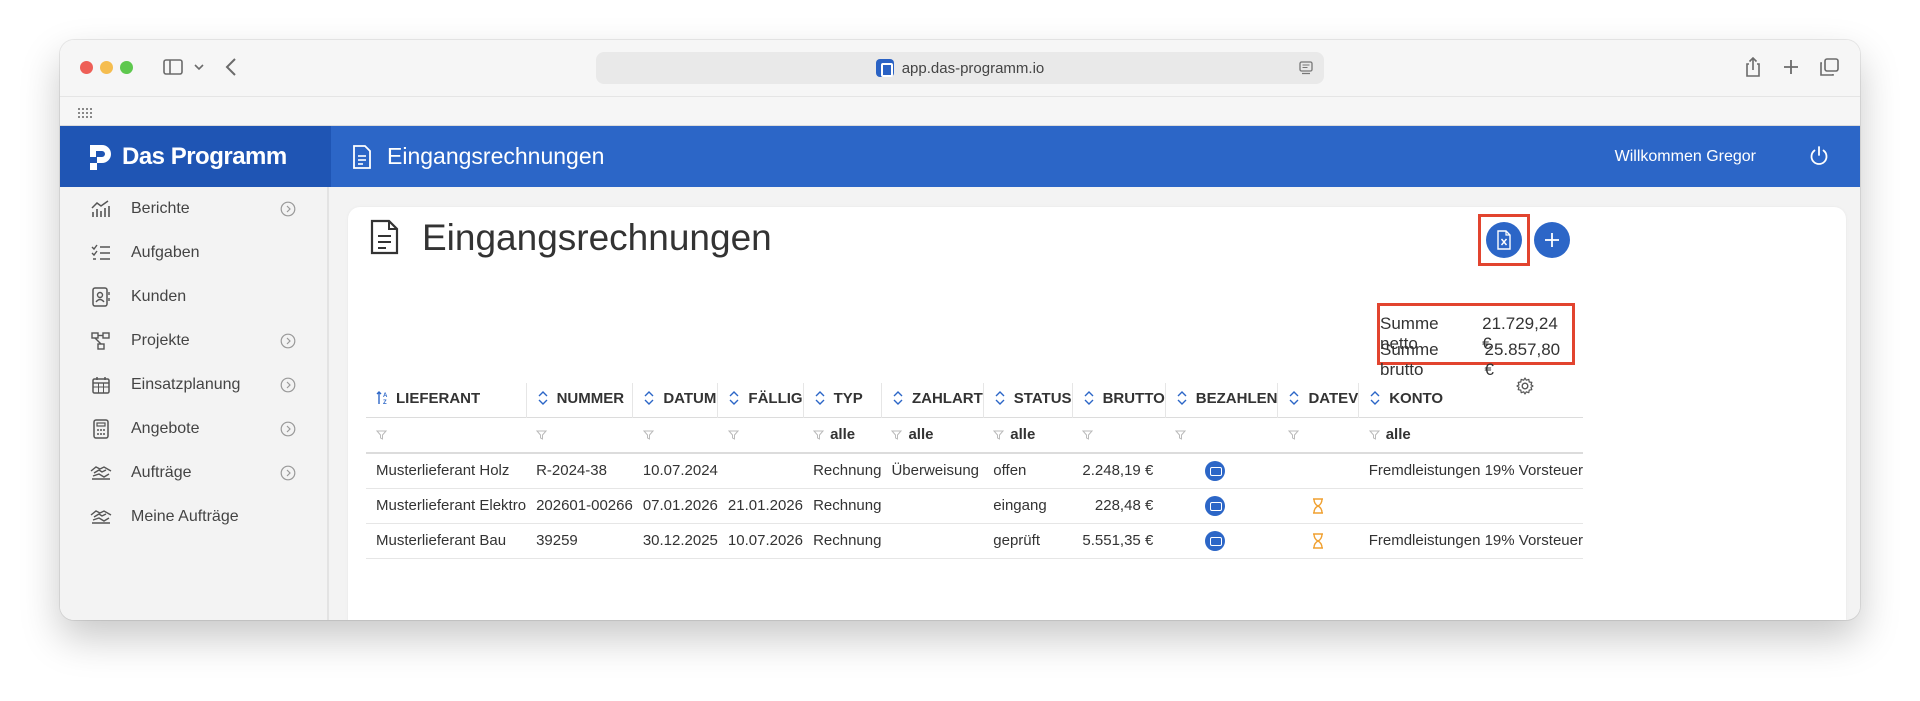  I want to click on filter-typ: alle, so click(842, 435).